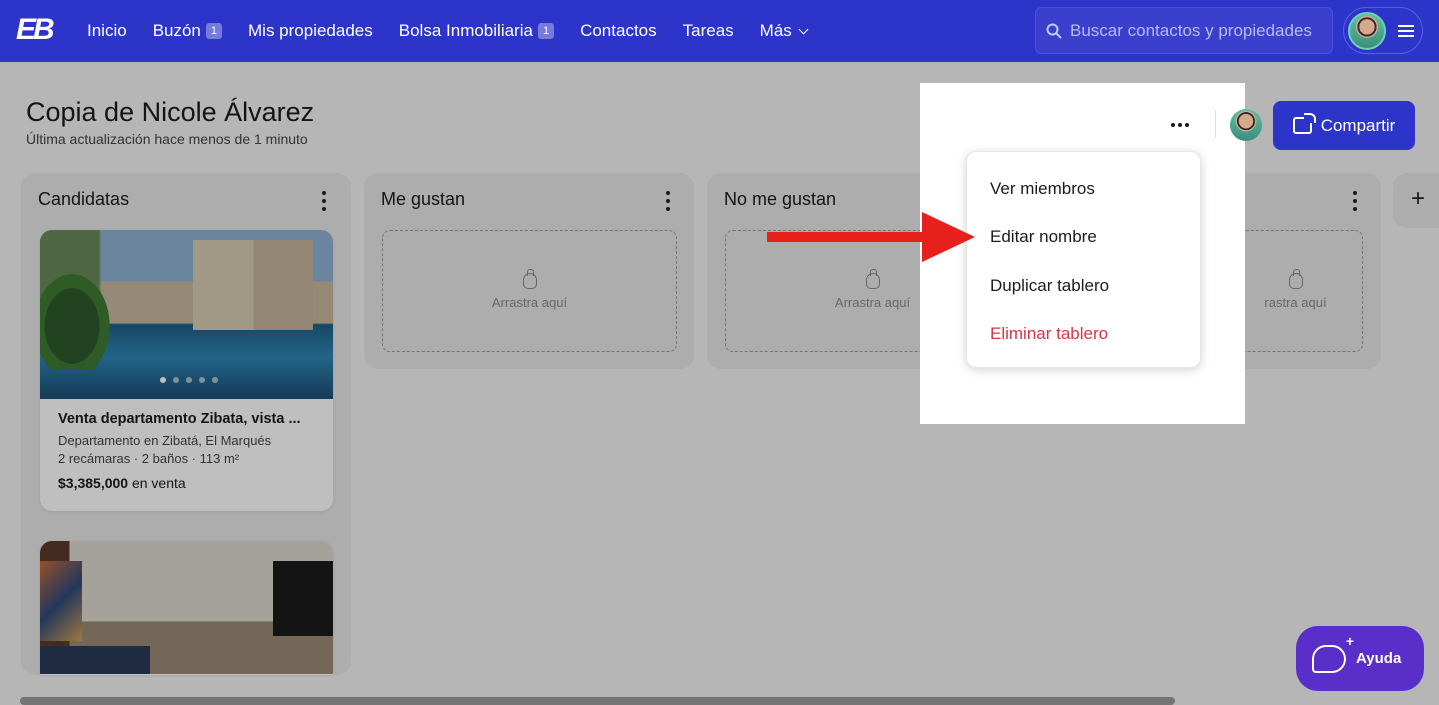 This screenshot has height=705, width=1439. Describe the element at coordinates (1215, 124) in the screenshot. I see `divider` at that location.